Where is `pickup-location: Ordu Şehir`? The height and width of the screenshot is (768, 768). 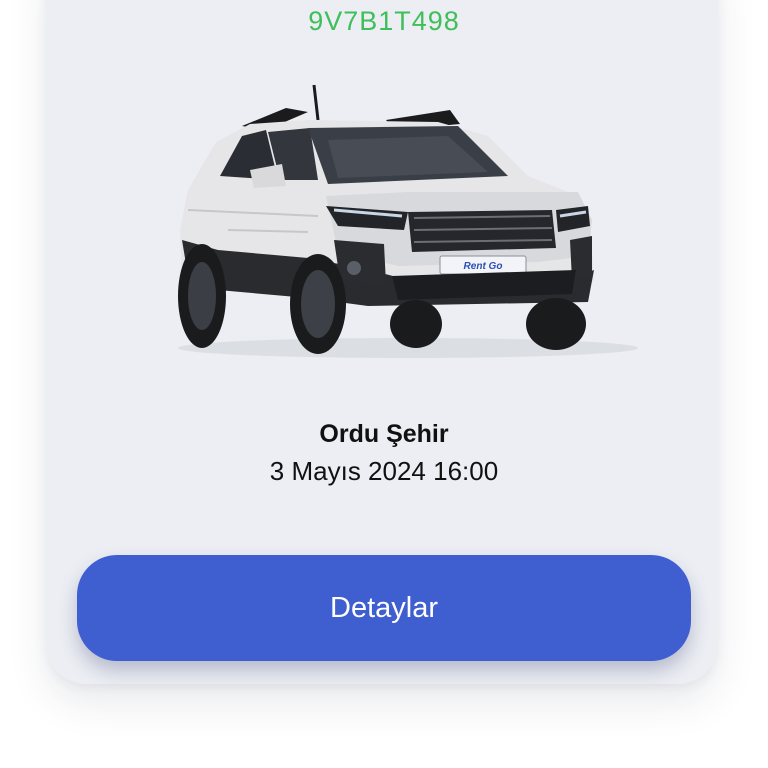 pickup-location: Ordu Şehir is located at coordinates (384, 434).